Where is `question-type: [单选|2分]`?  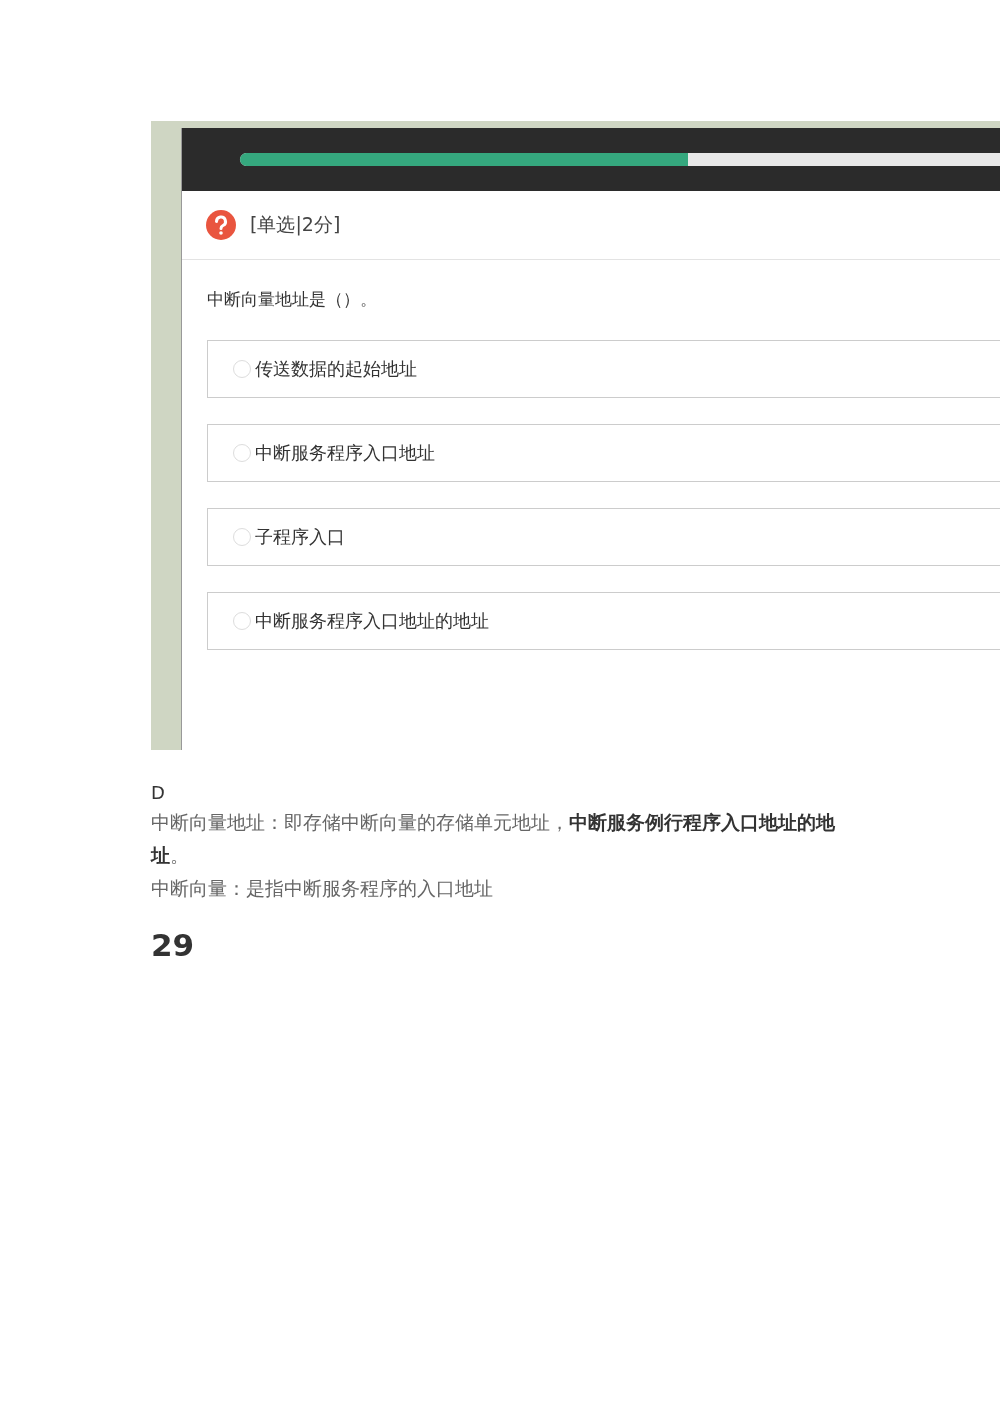
question-type: [单选|2分] is located at coordinates (295, 225).